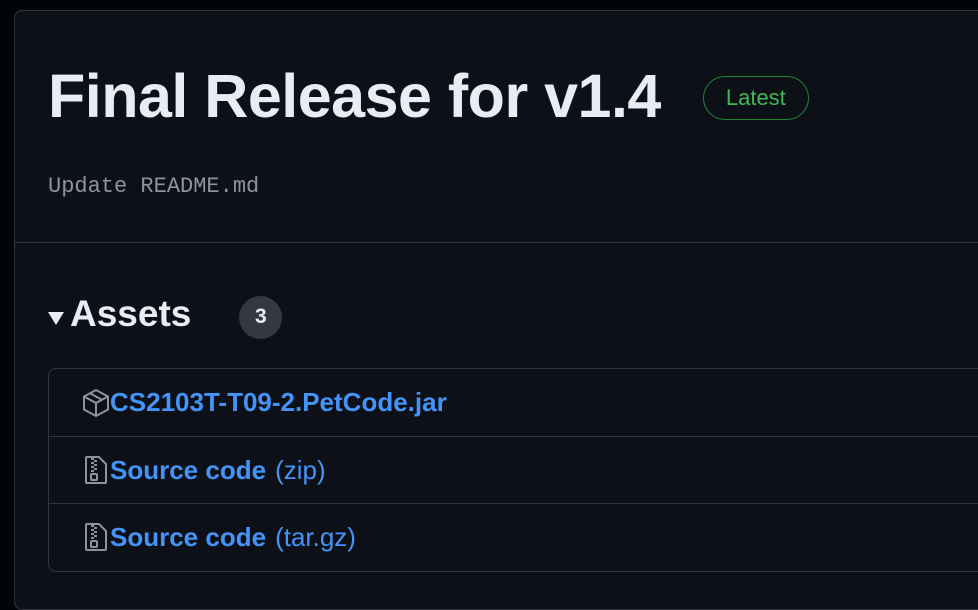  I want to click on asset-link-source-targz: Source code, so click(188, 537).